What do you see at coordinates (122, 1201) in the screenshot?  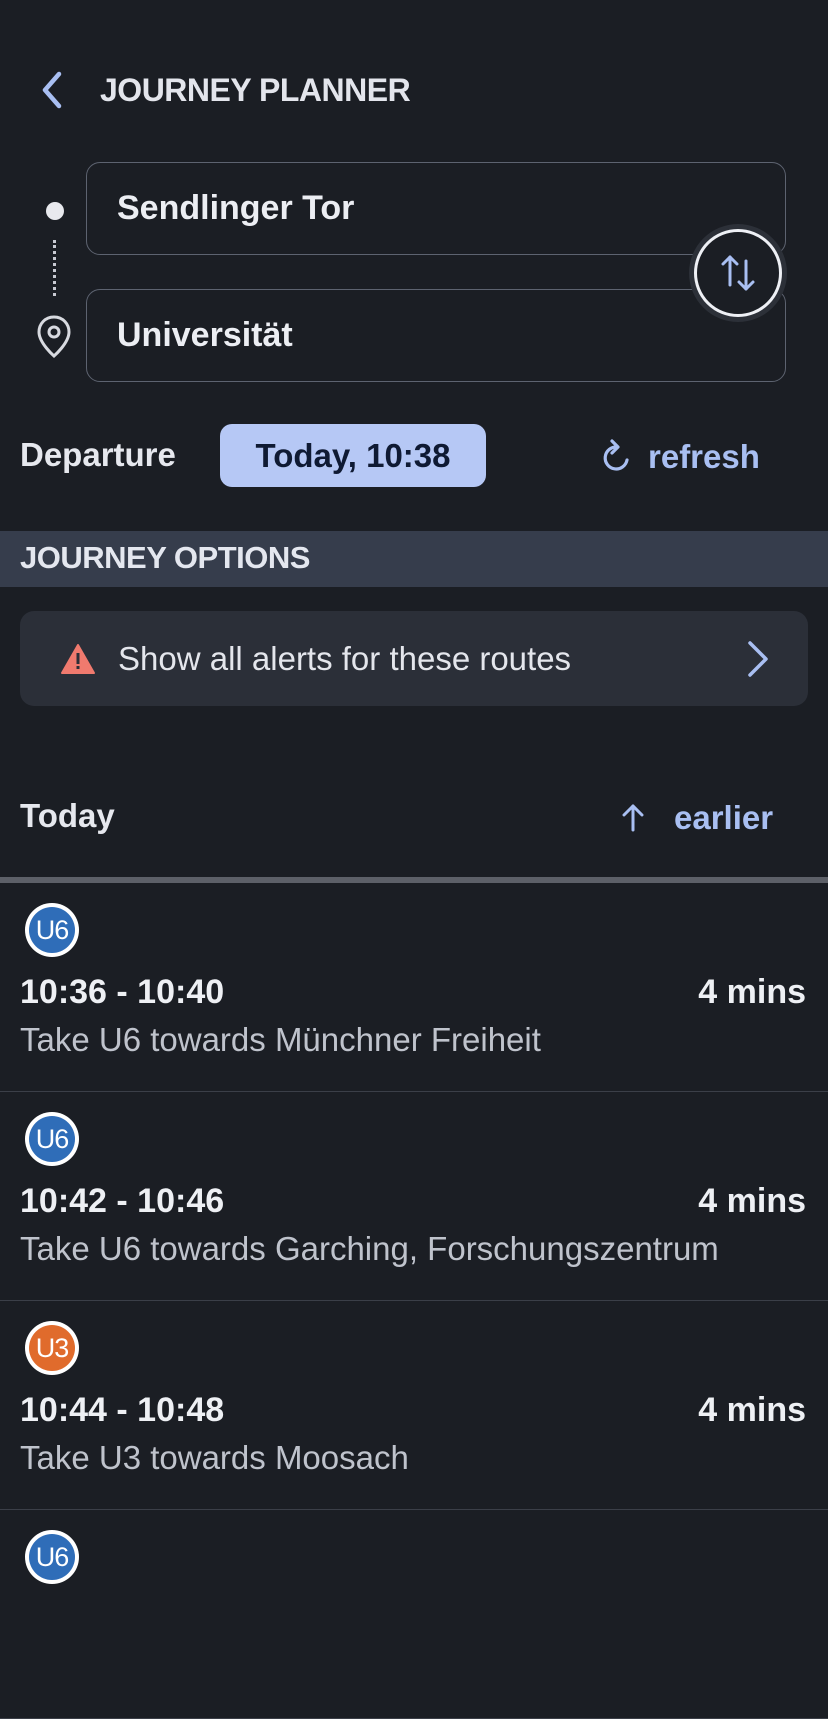 I see `journey-time: 10:42 - 10:46` at bounding box center [122, 1201].